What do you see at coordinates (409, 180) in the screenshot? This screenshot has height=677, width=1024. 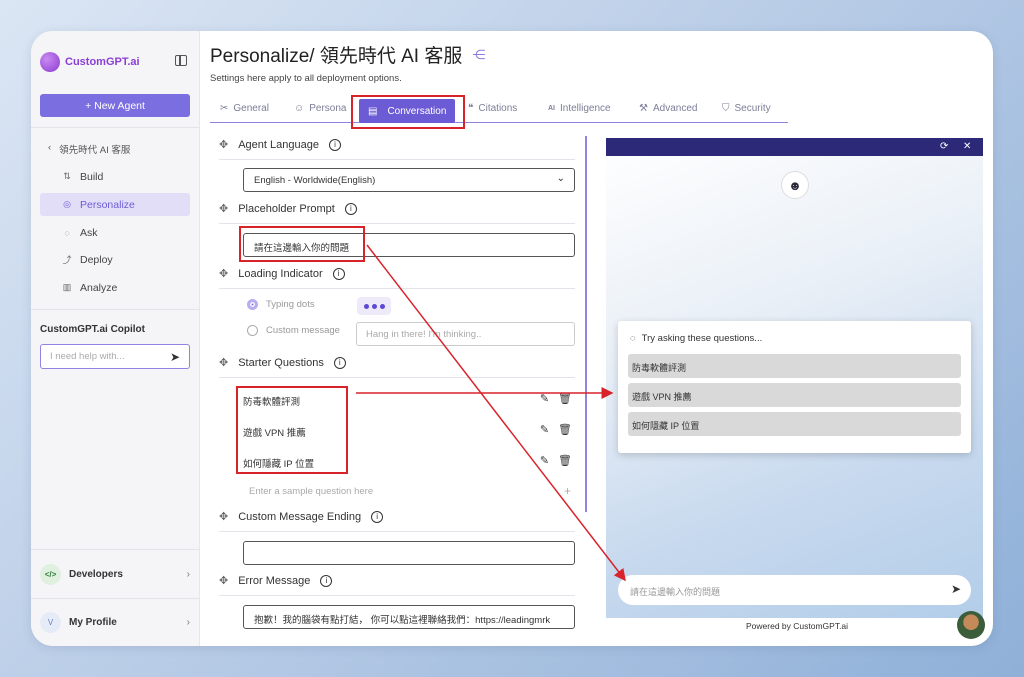 I see `agent-language-select: English - Worldwide(English) ⌄` at bounding box center [409, 180].